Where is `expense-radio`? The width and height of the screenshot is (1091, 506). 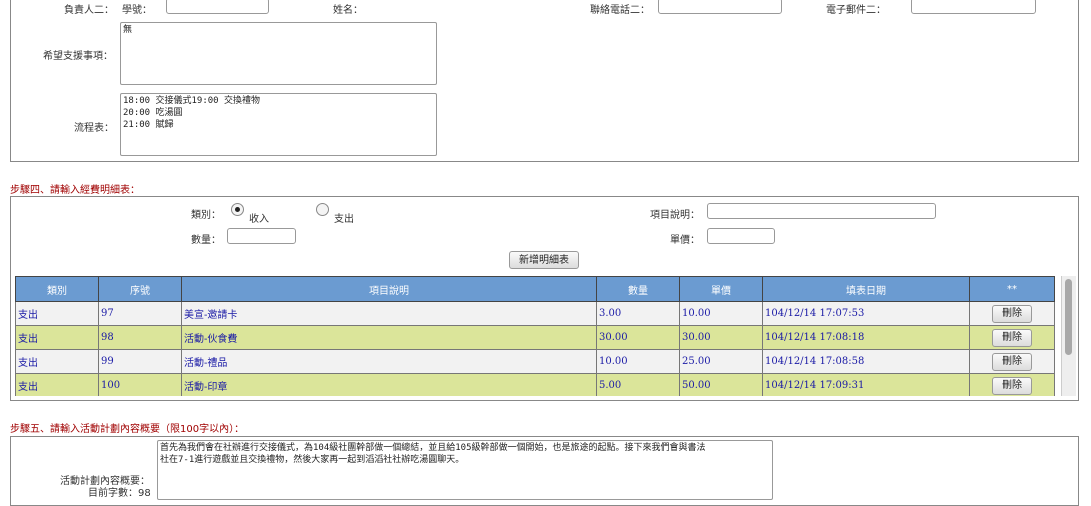 expense-radio is located at coordinates (322, 209).